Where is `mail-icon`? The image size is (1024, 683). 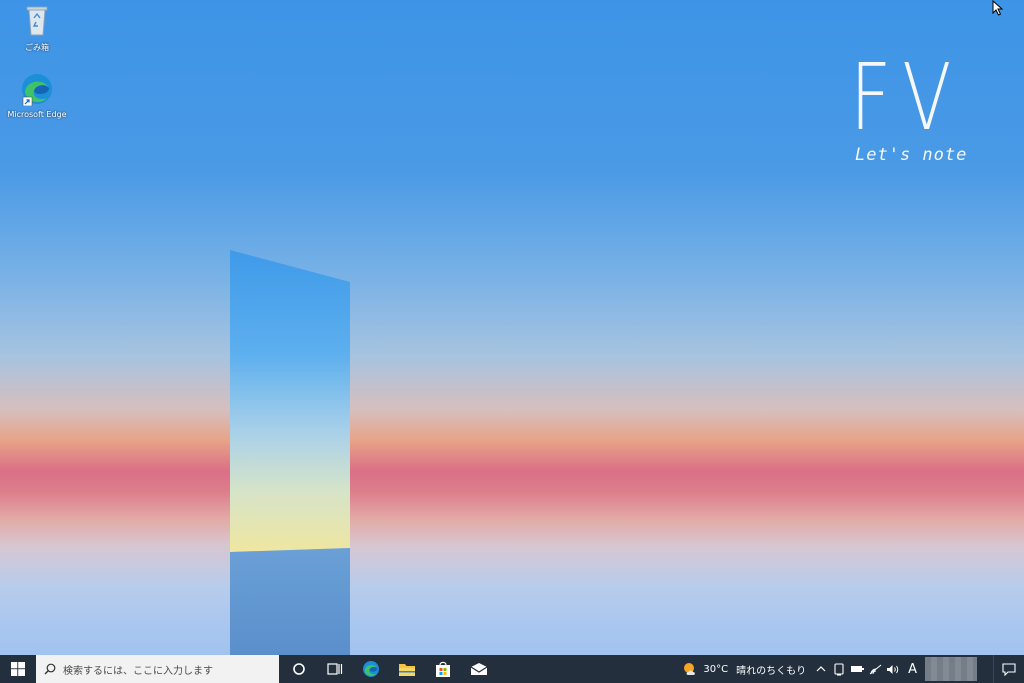
mail-icon is located at coordinates (479, 669).